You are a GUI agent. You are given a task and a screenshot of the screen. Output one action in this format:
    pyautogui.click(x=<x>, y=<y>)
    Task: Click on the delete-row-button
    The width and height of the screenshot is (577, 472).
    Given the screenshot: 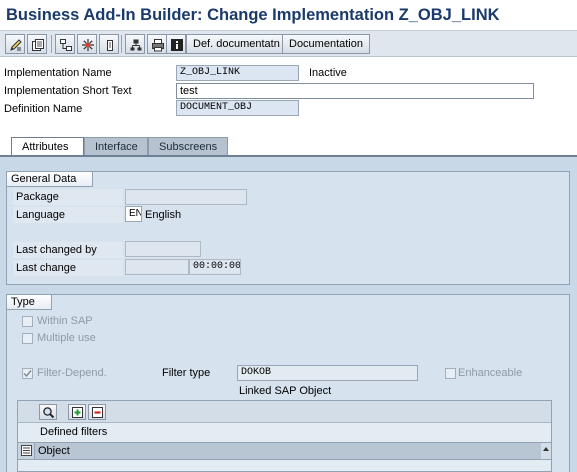 What is the action you would take?
    pyautogui.click(x=97, y=412)
    